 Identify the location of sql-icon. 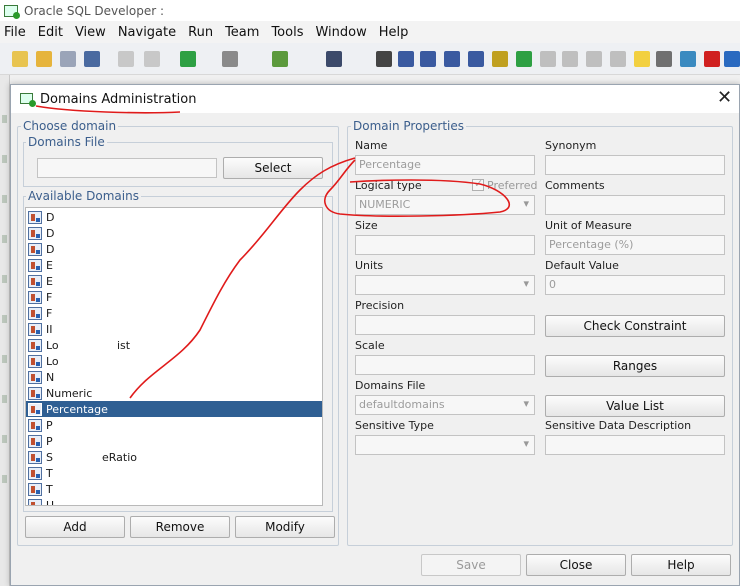
(280, 59).